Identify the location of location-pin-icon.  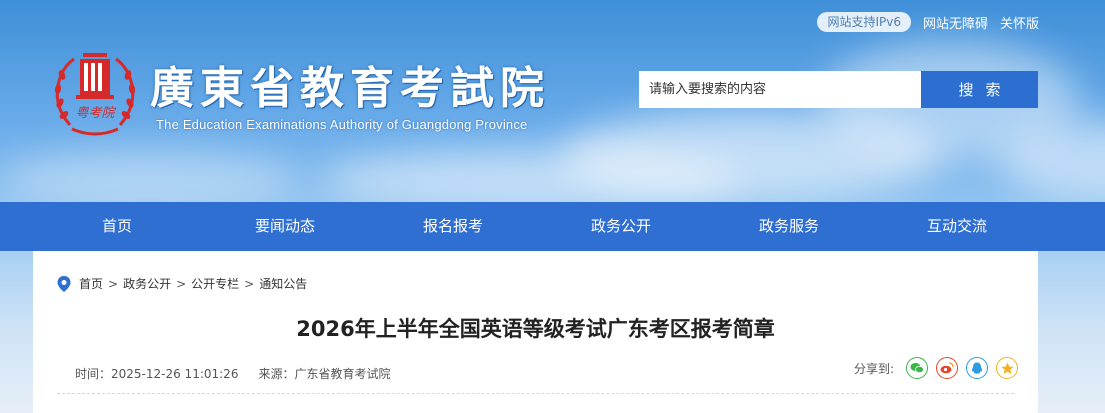
(64, 283).